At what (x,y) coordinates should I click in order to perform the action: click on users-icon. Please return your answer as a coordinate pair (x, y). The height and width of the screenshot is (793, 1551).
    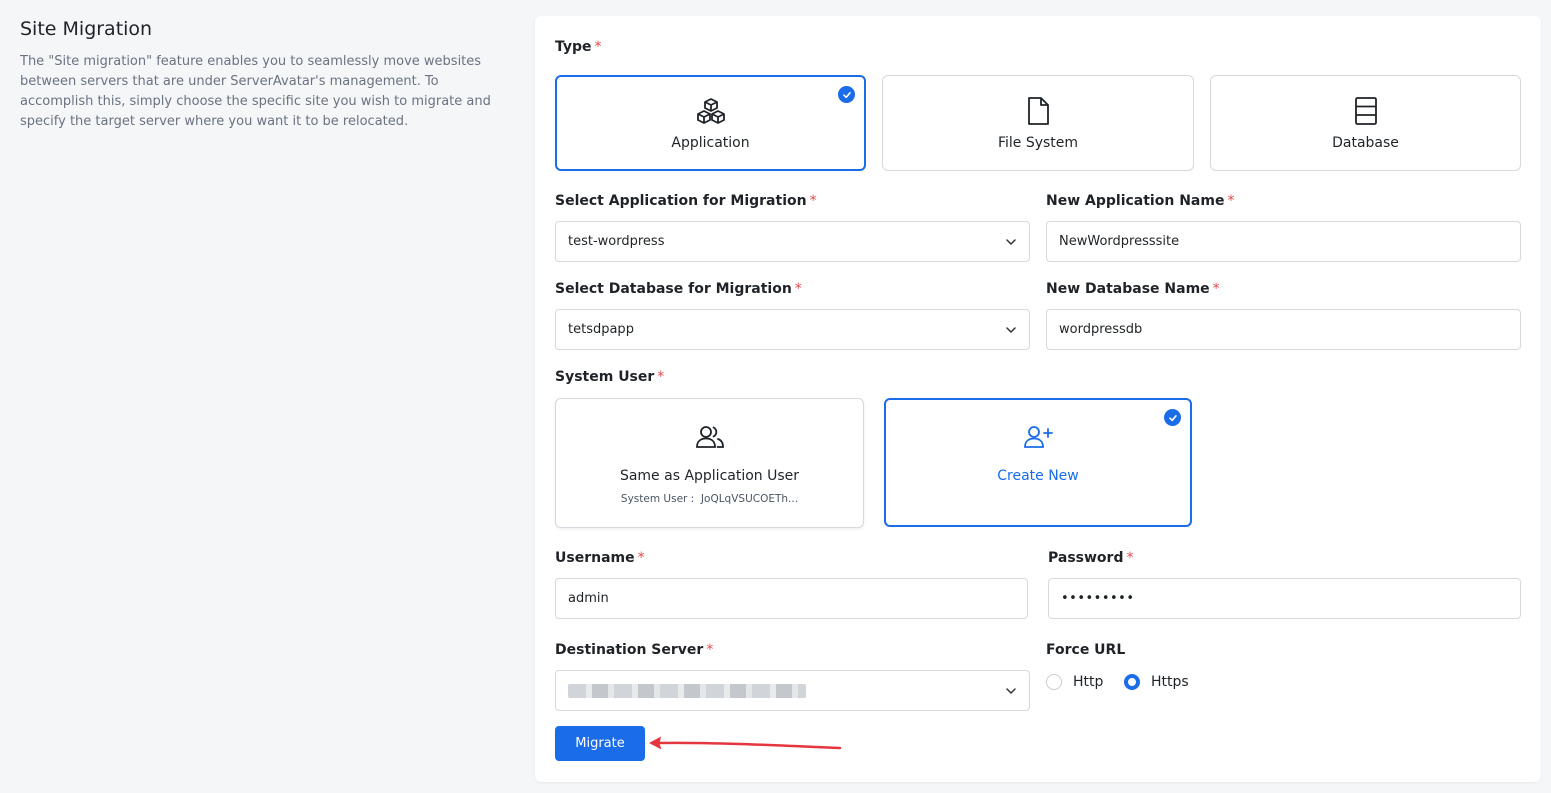
    Looking at the image, I should click on (710, 439).